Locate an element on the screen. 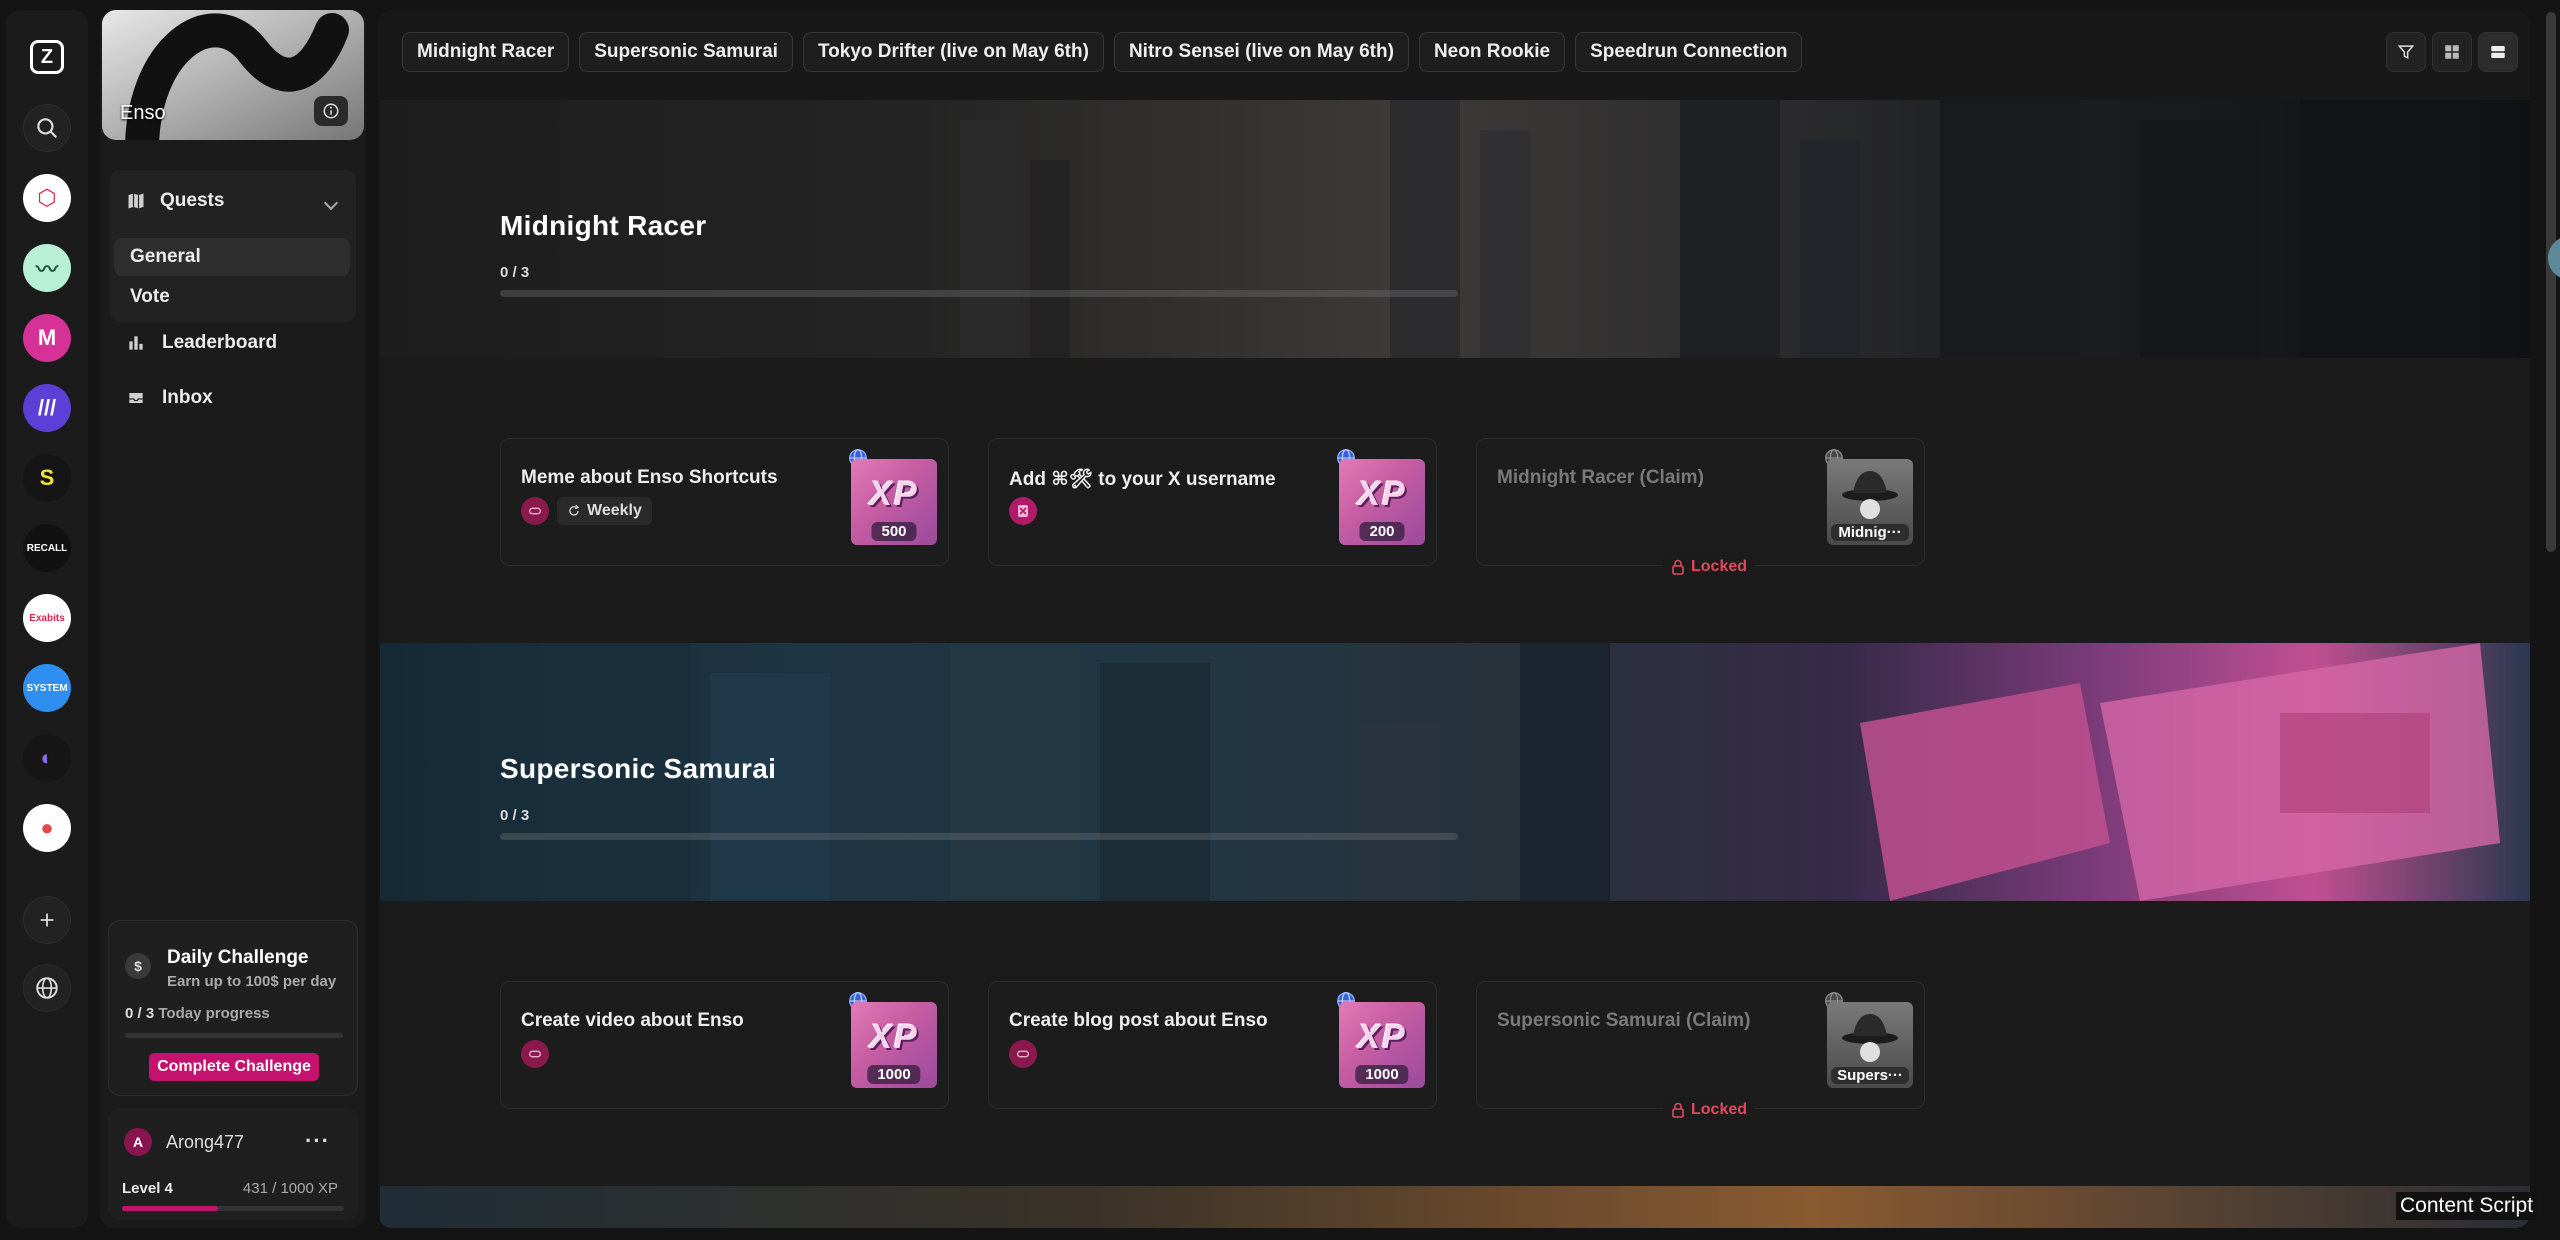  quest-title: Create video about Enso is located at coordinates (632, 1020).